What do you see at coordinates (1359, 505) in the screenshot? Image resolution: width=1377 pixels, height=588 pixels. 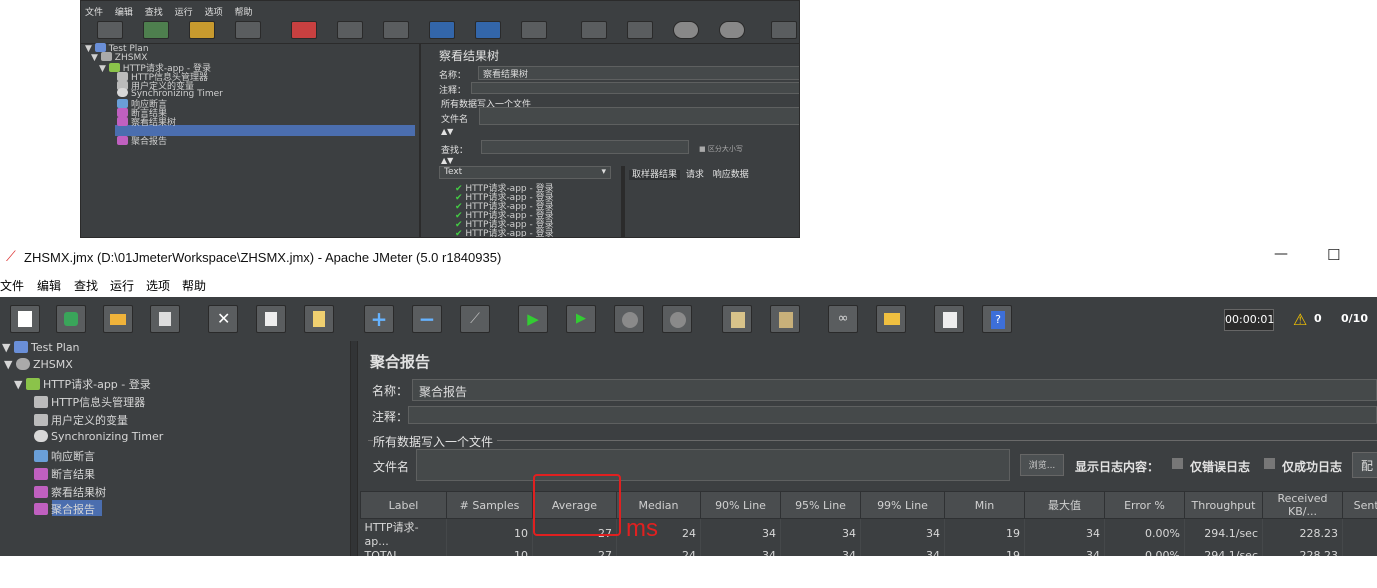 I see `col-sent-kb: Sent K` at bounding box center [1359, 505].